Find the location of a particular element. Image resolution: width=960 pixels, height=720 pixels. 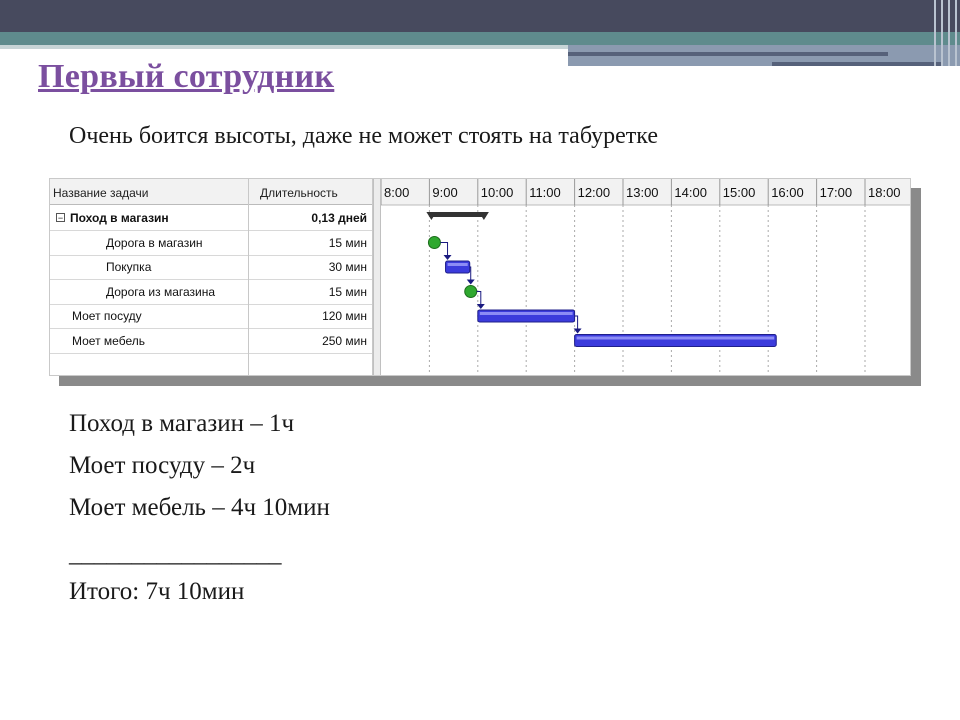

task-duration: 0,13 дней is located at coordinates (339, 218).